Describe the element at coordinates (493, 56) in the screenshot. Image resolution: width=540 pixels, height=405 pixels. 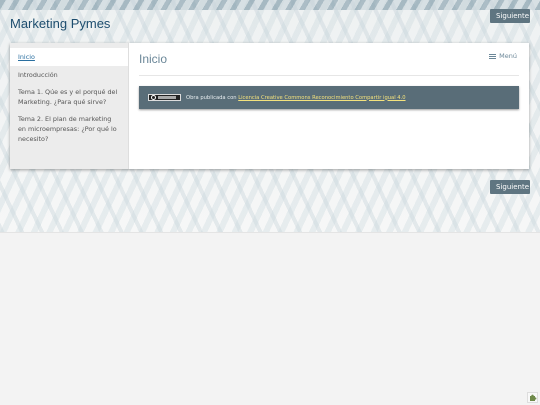
I see `hamburger-icon` at that location.